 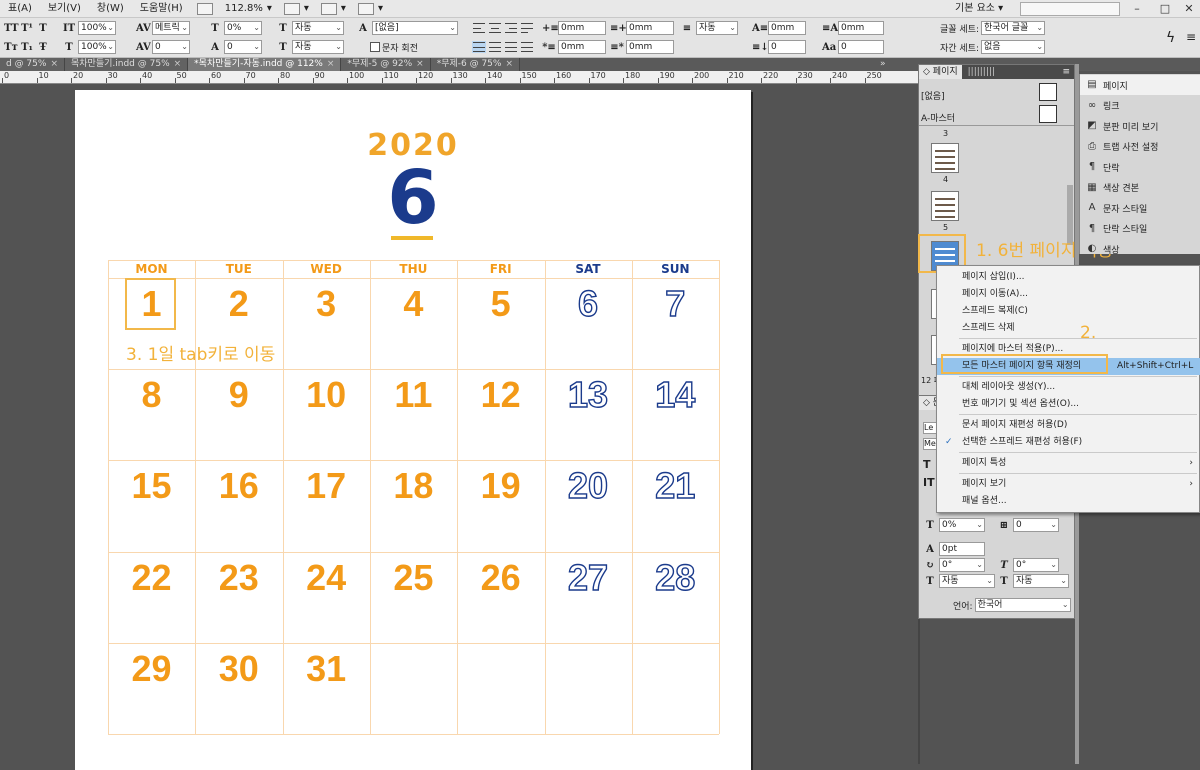 I want to click on dropcap-b-field: 0mm, so click(x=861, y=28).